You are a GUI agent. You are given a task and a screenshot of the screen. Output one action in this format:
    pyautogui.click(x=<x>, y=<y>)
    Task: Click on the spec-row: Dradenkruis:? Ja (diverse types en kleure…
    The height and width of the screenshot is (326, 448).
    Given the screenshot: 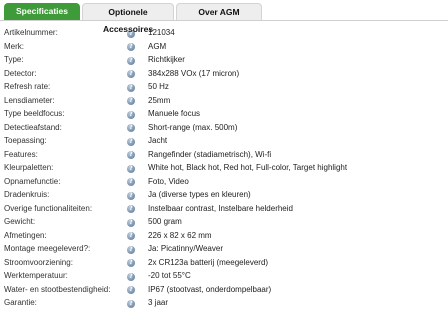 What is the action you would take?
    pyautogui.click(x=224, y=195)
    